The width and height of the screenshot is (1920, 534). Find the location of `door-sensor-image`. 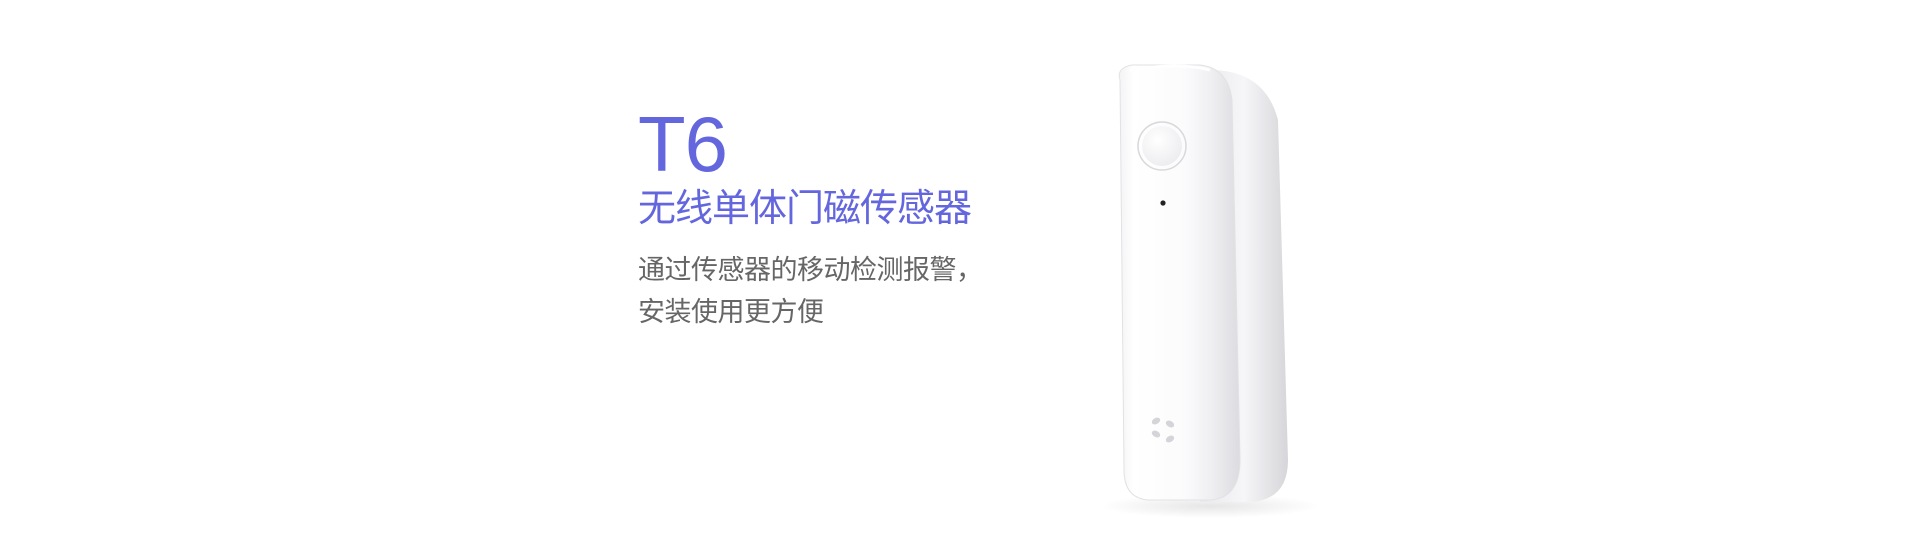

door-sensor-image is located at coordinates (1210, 291).